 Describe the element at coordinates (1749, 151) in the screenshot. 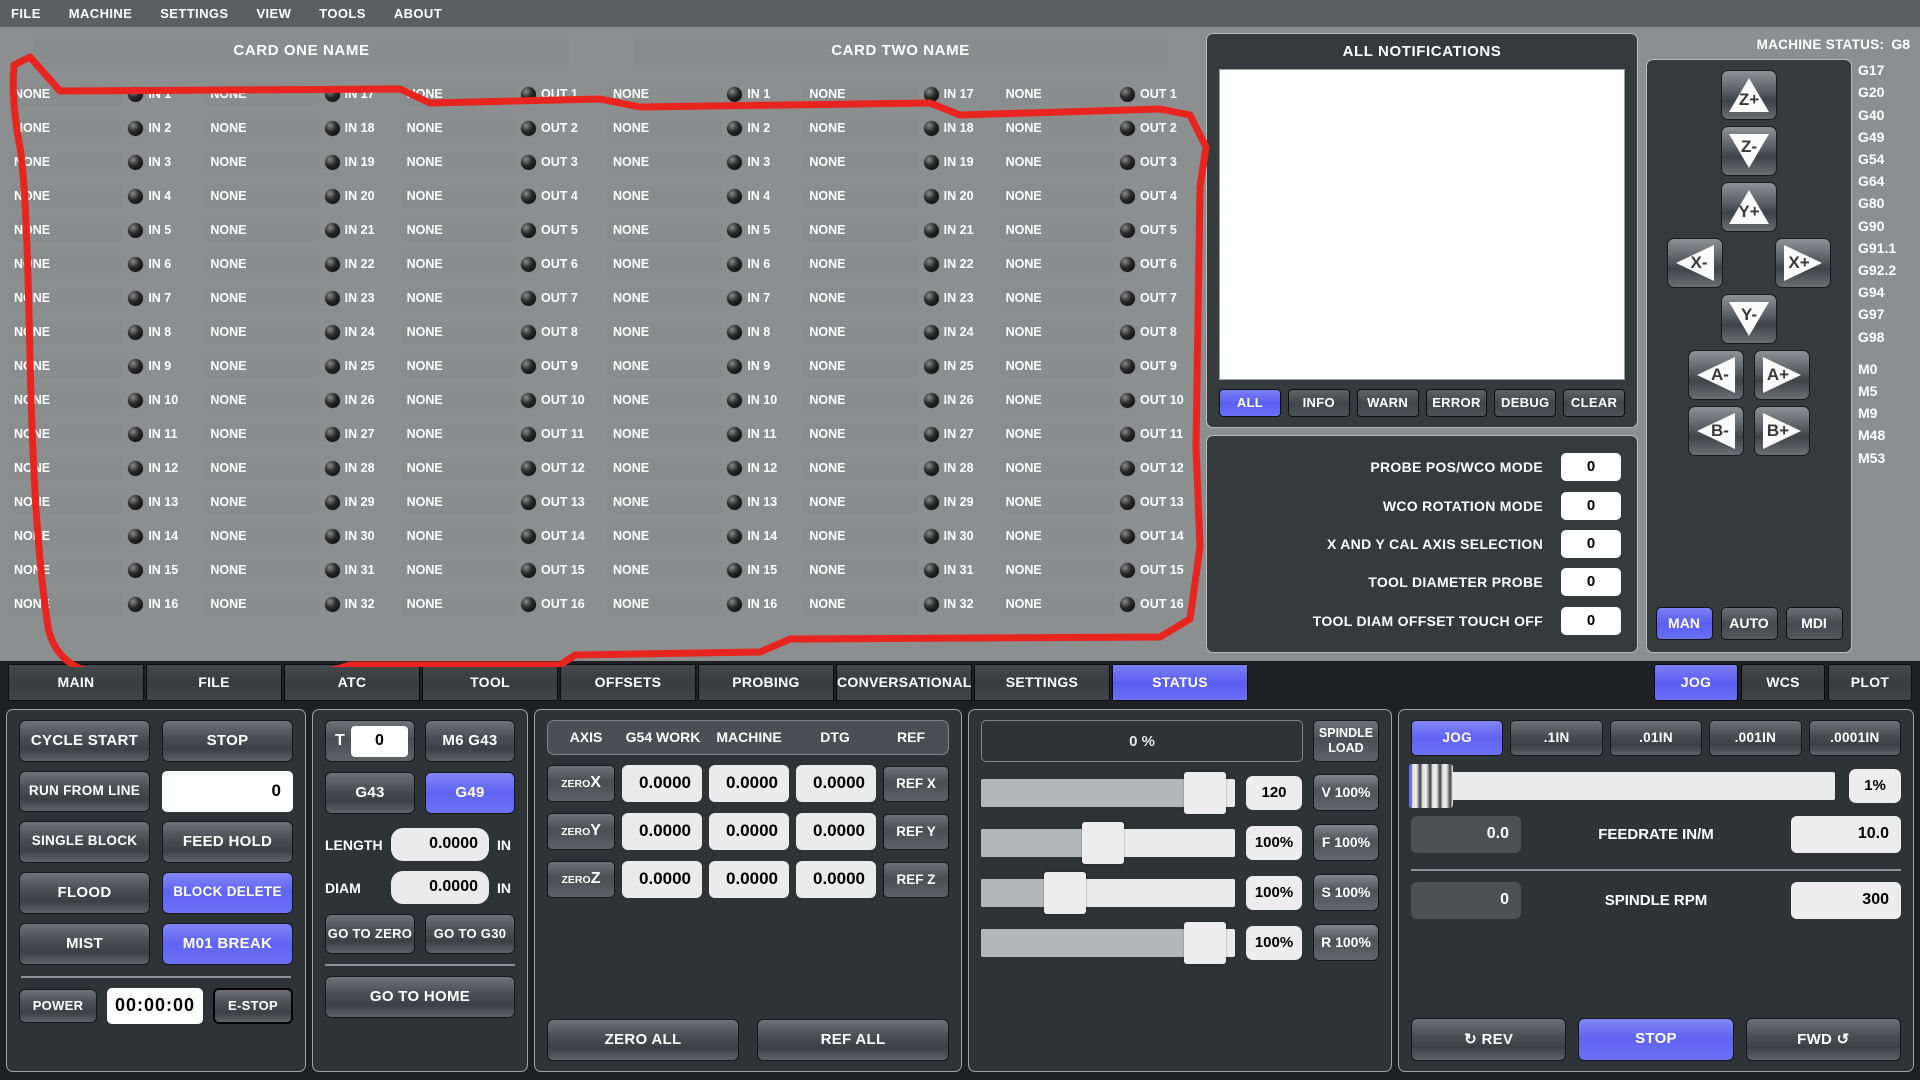

I see `jog-button-z-minus: Z-` at that location.